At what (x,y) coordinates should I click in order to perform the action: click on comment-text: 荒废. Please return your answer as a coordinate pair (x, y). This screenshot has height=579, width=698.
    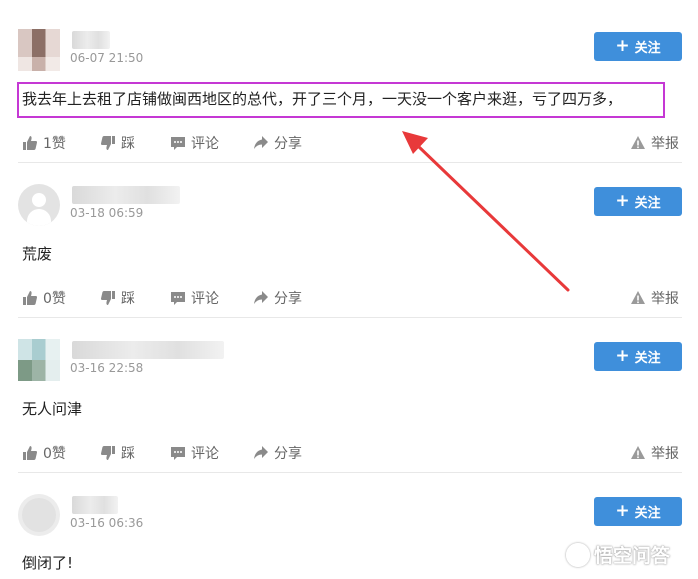
    Looking at the image, I should click on (37, 254).